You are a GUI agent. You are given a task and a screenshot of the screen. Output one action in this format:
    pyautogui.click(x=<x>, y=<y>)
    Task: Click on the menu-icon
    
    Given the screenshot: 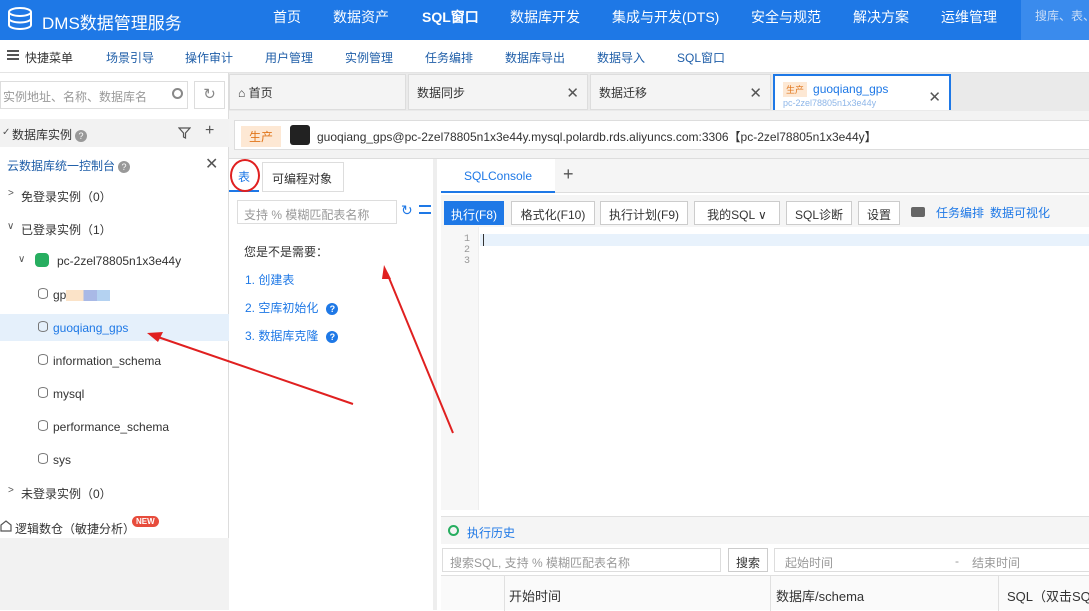 What is the action you would take?
    pyautogui.click(x=13, y=55)
    